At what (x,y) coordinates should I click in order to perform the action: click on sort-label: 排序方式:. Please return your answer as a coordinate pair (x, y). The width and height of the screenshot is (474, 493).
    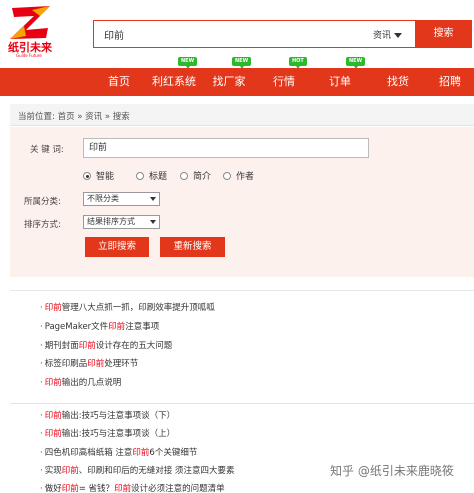
    Looking at the image, I should click on (42, 225).